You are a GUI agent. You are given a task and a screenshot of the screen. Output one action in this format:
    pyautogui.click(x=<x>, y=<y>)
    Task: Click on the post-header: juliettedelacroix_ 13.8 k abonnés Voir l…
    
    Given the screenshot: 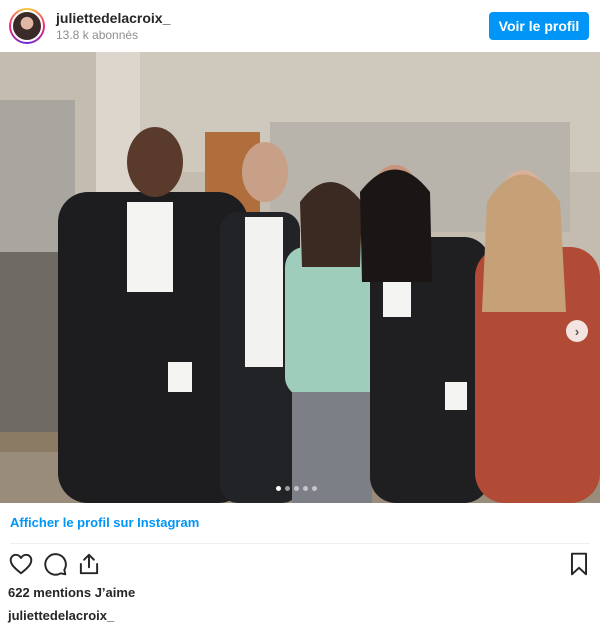 What is the action you would take?
    pyautogui.click(x=300, y=26)
    